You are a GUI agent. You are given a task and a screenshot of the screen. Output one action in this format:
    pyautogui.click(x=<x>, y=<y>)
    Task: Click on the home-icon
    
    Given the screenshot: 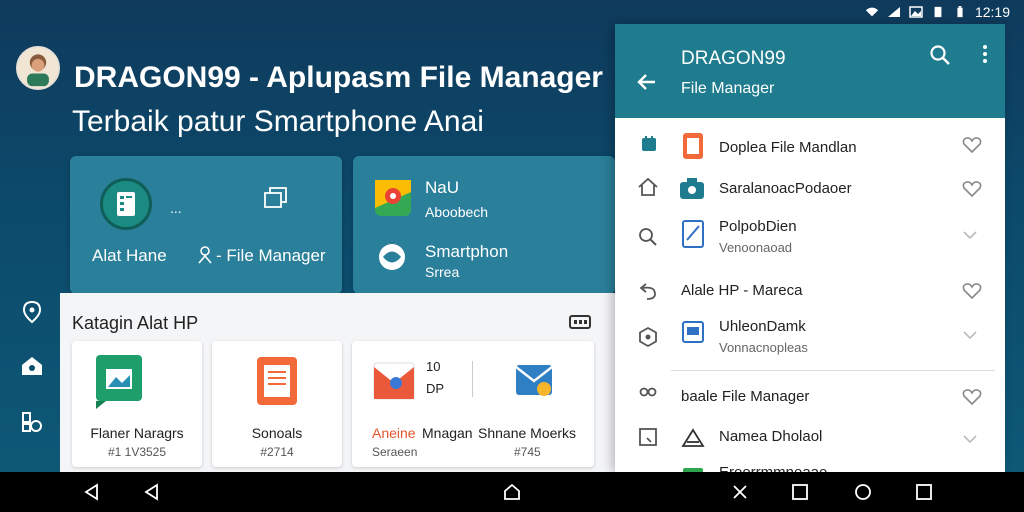 What is the action you would take?
    pyautogui.click(x=32, y=366)
    